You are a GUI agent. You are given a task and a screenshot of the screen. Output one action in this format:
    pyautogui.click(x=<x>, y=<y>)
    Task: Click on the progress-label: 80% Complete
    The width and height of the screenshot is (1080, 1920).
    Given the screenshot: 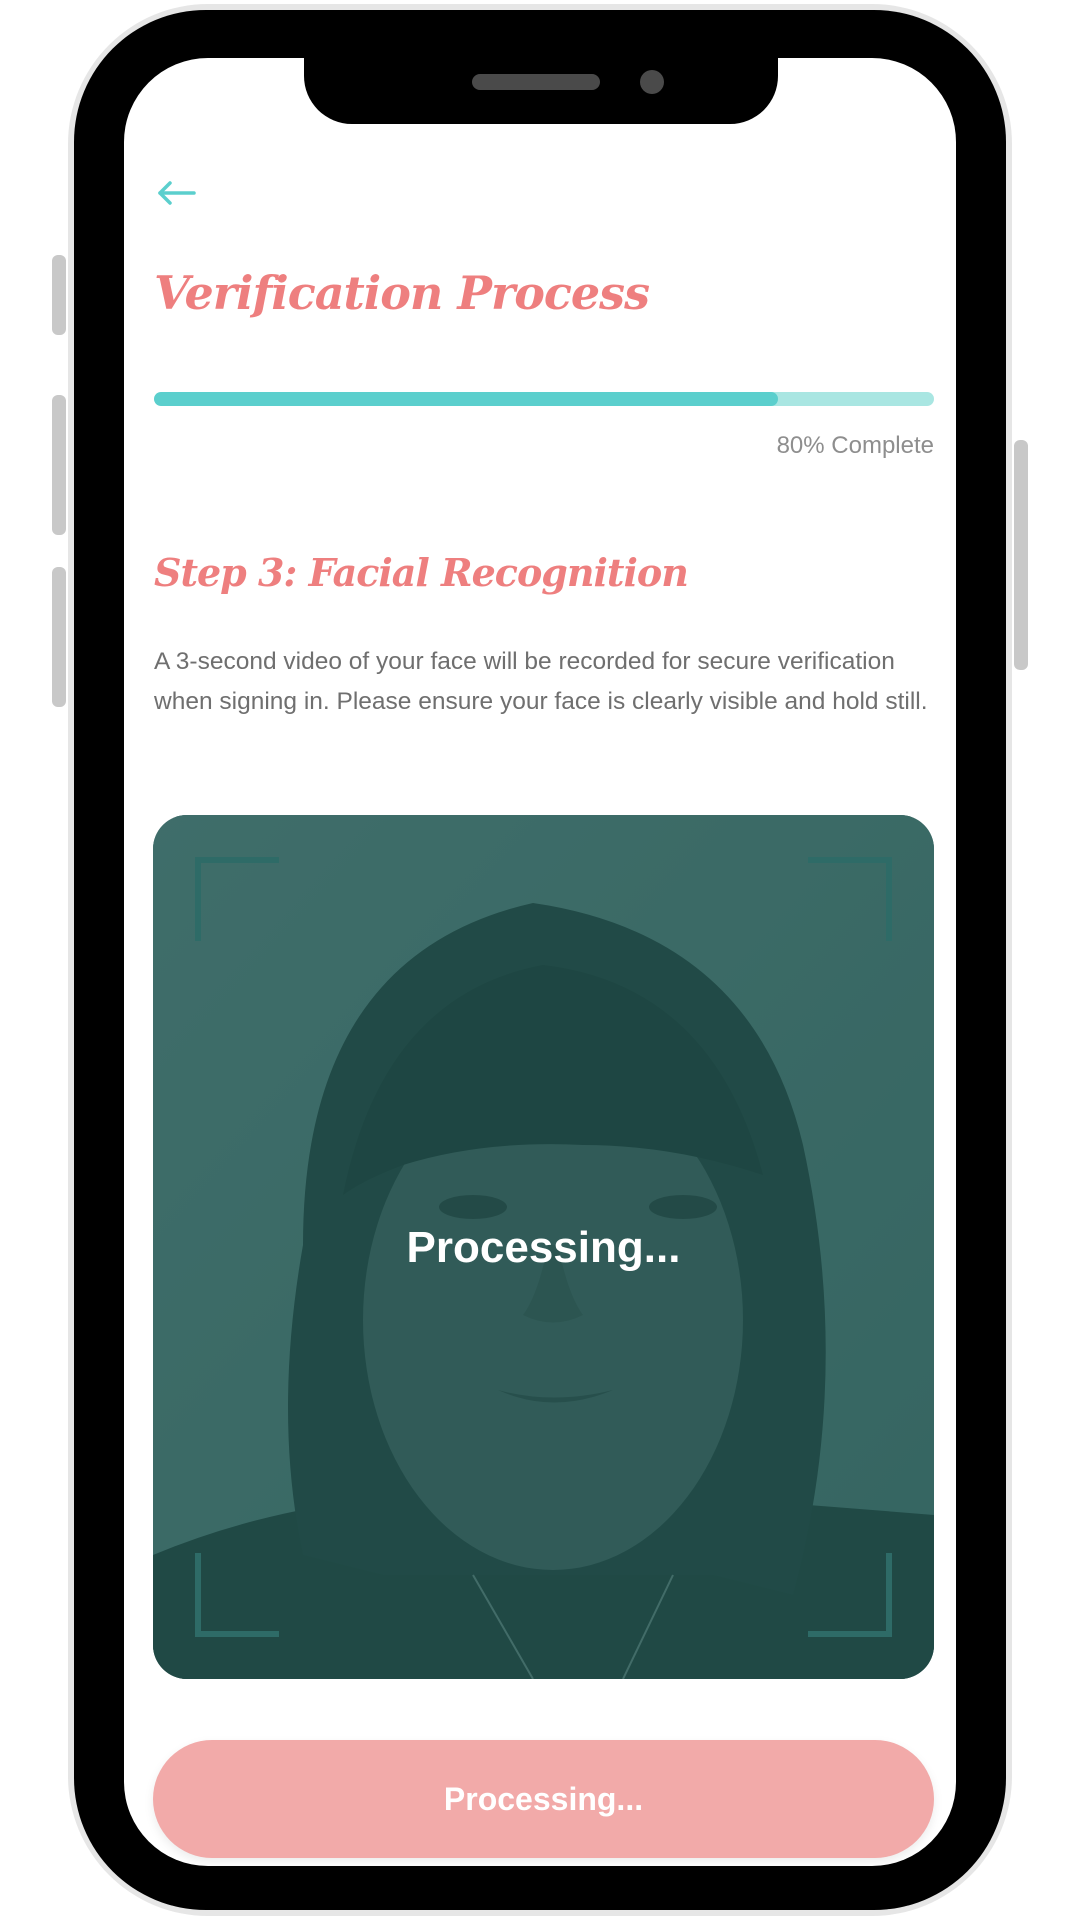 What is the action you would take?
    pyautogui.click(x=855, y=445)
    